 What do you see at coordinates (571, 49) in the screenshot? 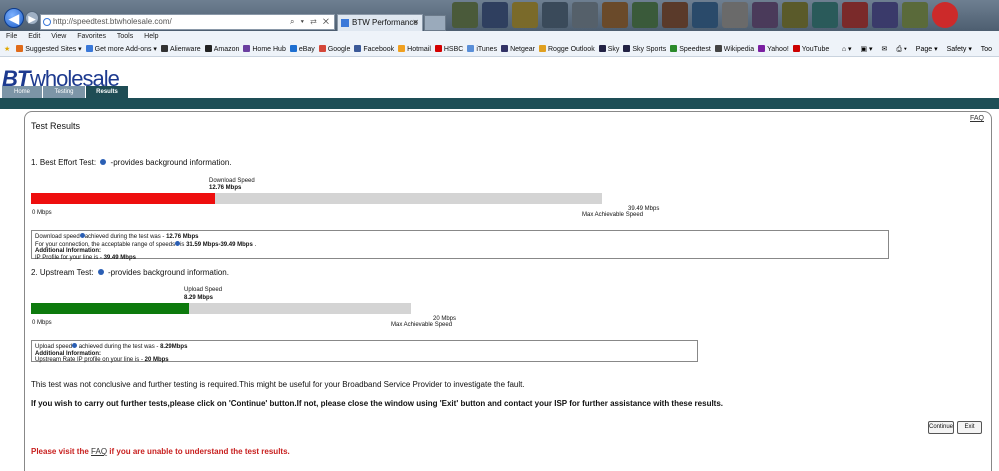
I see `favorite-label: Rogge Outlook` at bounding box center [571, 49].